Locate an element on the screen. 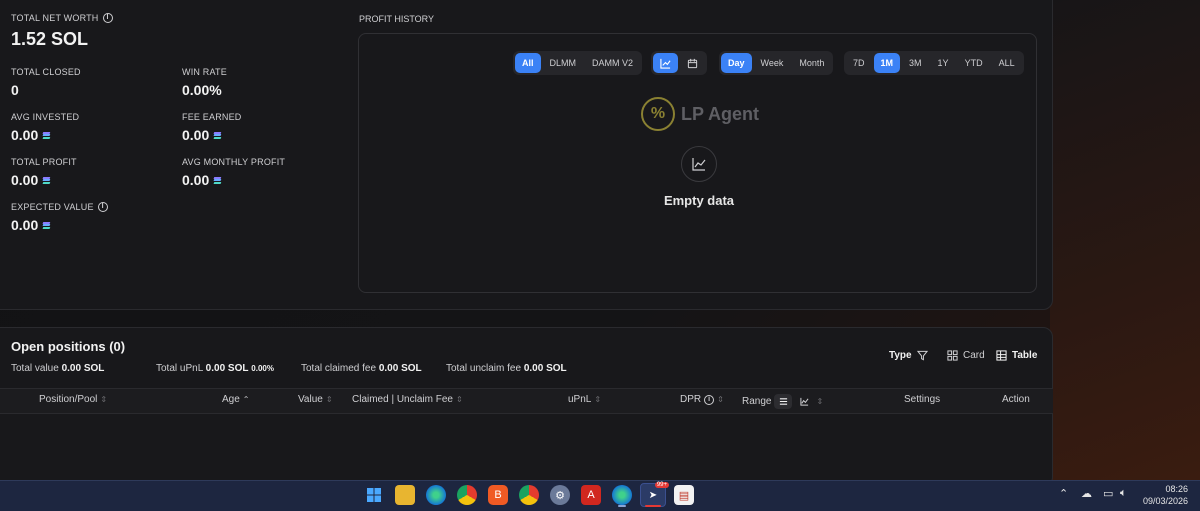 This screenshot has width=1200, height=511. label-text: Table is located at coordinates (1025, 355).